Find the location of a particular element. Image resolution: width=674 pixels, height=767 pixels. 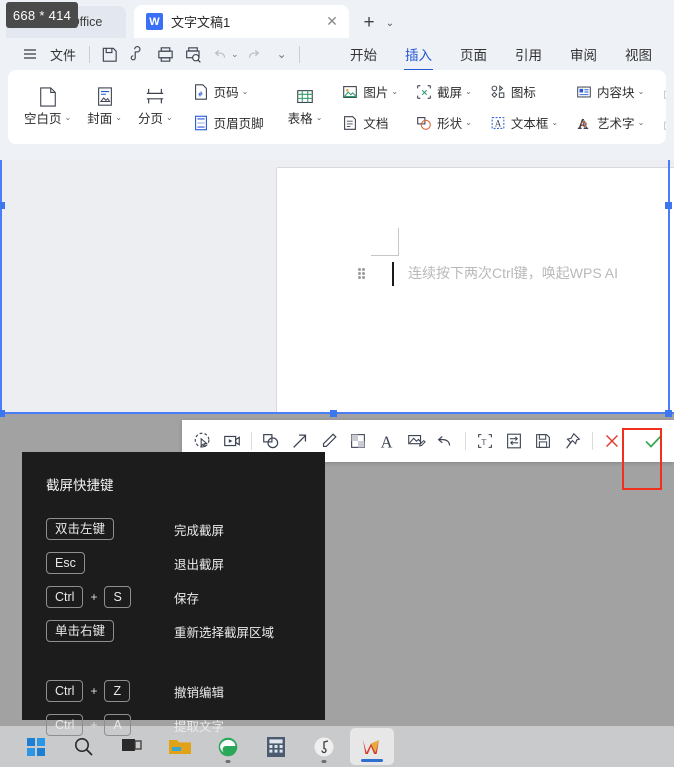

ribbon-page-number: # 页码 ⌄ is located at coordinates (220, 92).